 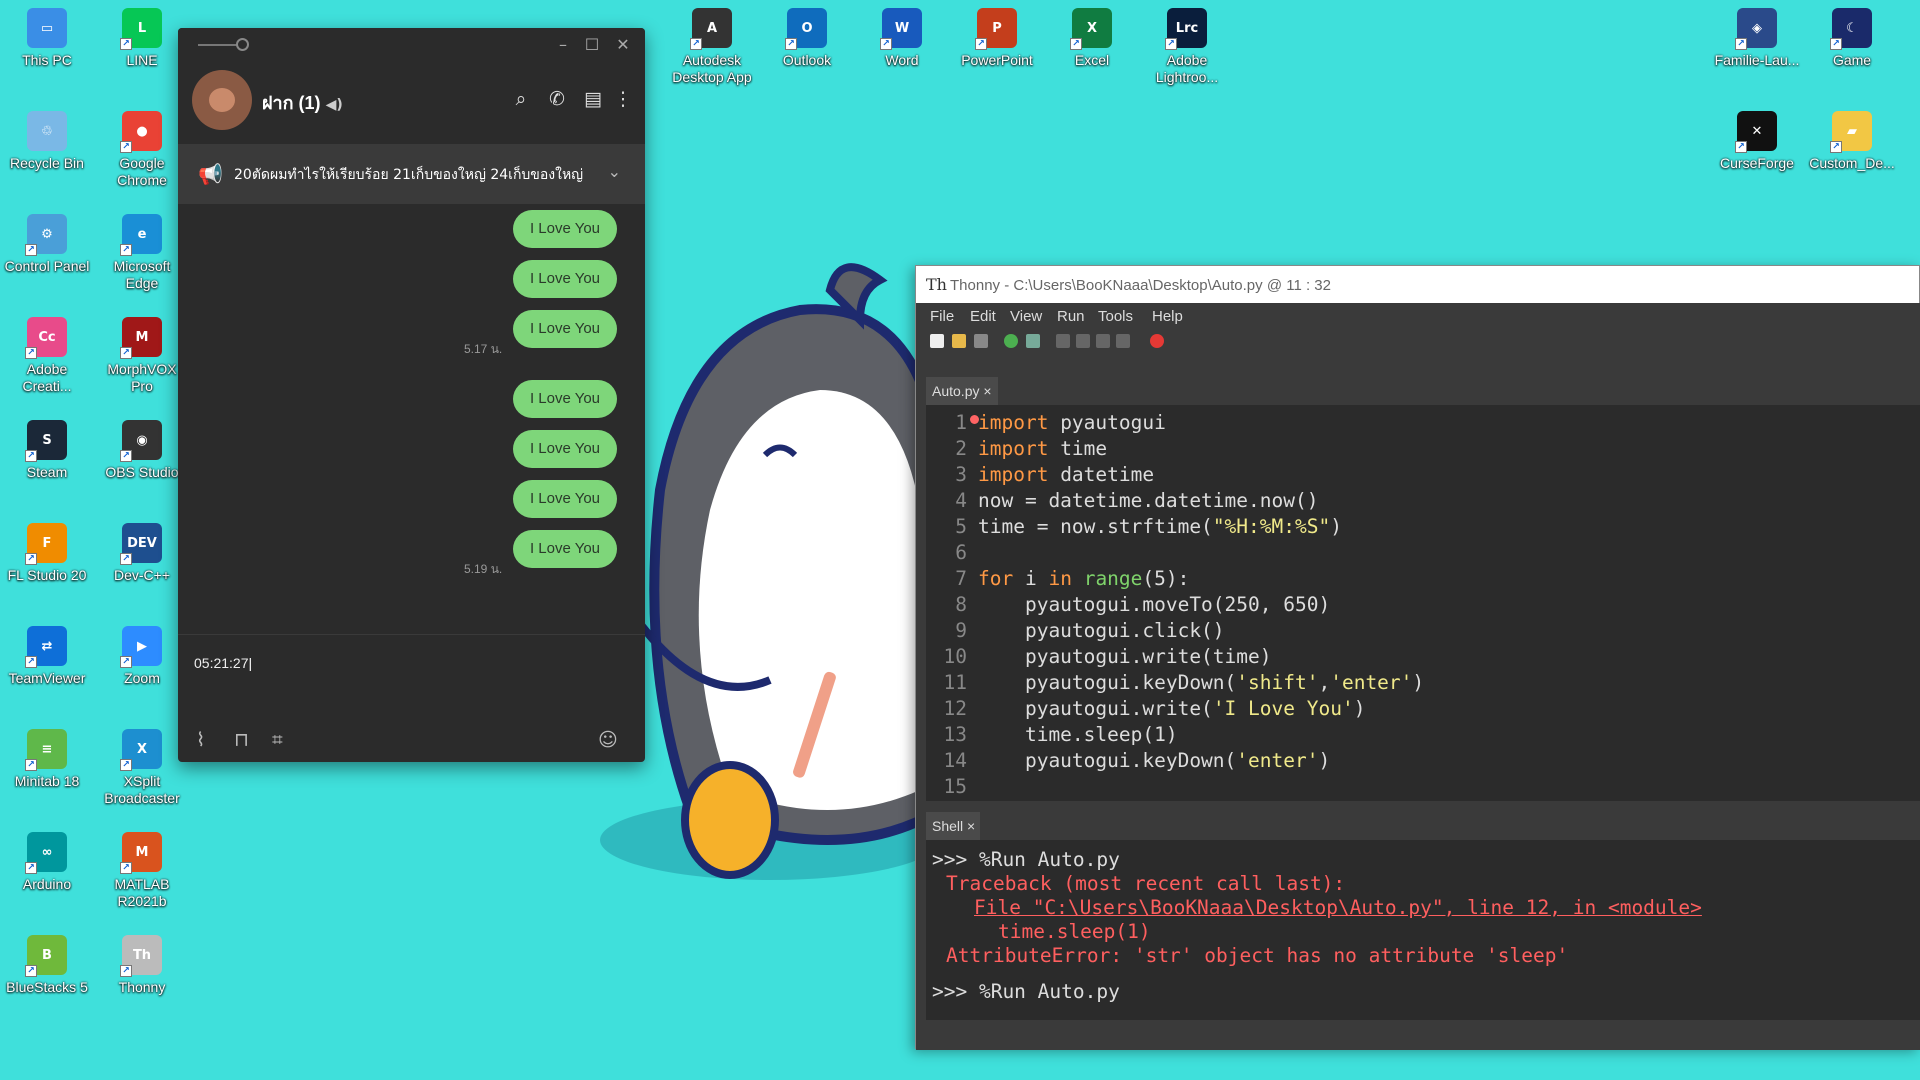 What do you see at coordinates (142, 38) in the screenshot?
I see `desktop-shortcut: L ↗ LINE` at bounding box center [142, 38].